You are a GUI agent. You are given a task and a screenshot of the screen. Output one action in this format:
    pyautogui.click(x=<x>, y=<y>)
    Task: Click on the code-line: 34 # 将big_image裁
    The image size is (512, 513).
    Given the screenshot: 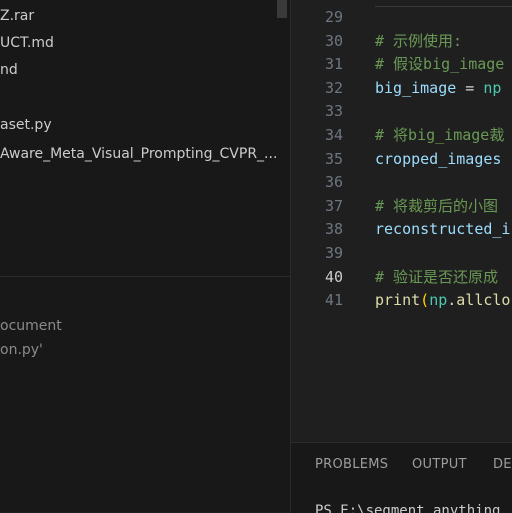 What is the action you would take?
    pyautogui.click(x=401, y=135)
    